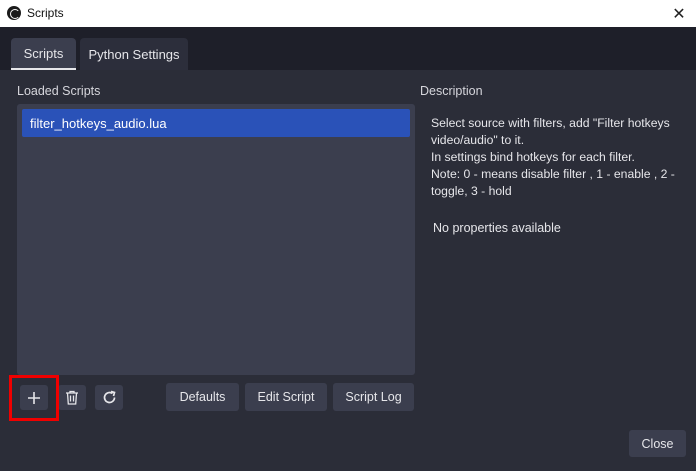  What do you see at coordinates (202, 397) in the screenshot?
I see `defaults-button: Defaults` at bounding box center [202, 397].